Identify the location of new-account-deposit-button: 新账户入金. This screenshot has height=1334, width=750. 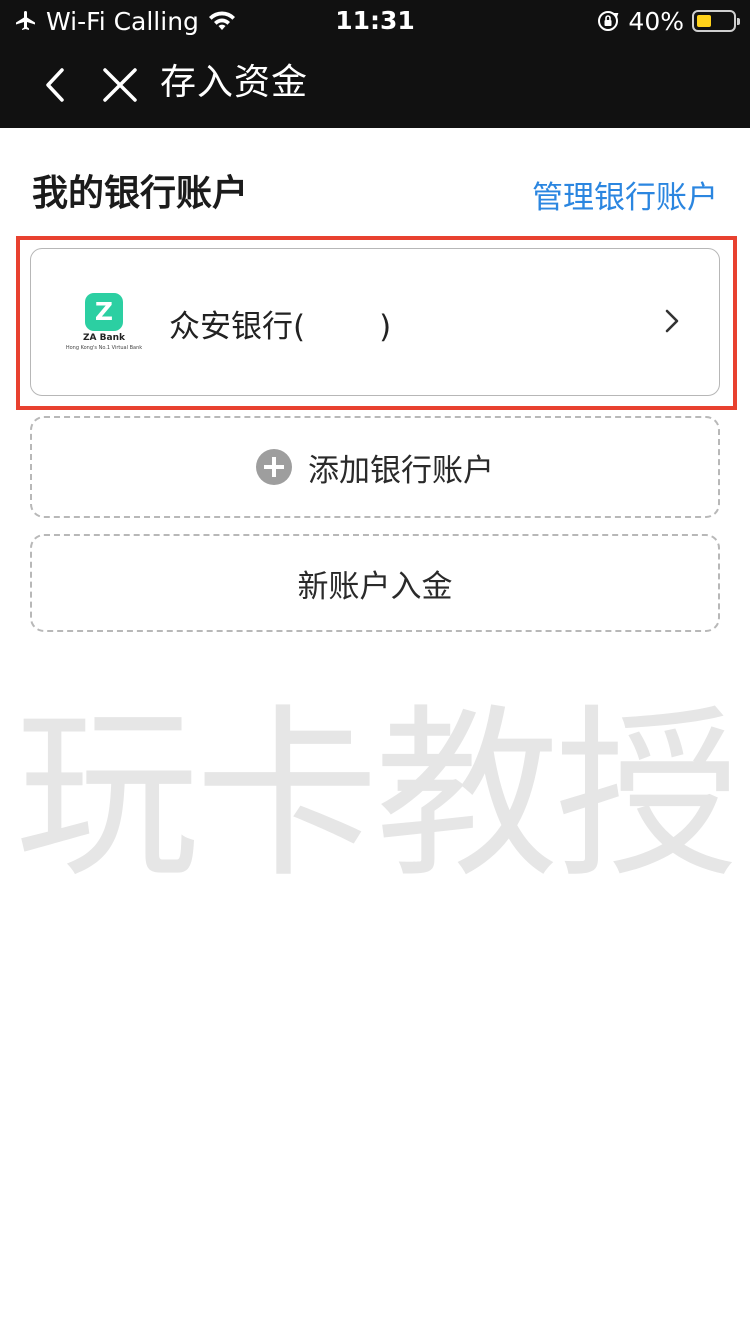
(375, 583).